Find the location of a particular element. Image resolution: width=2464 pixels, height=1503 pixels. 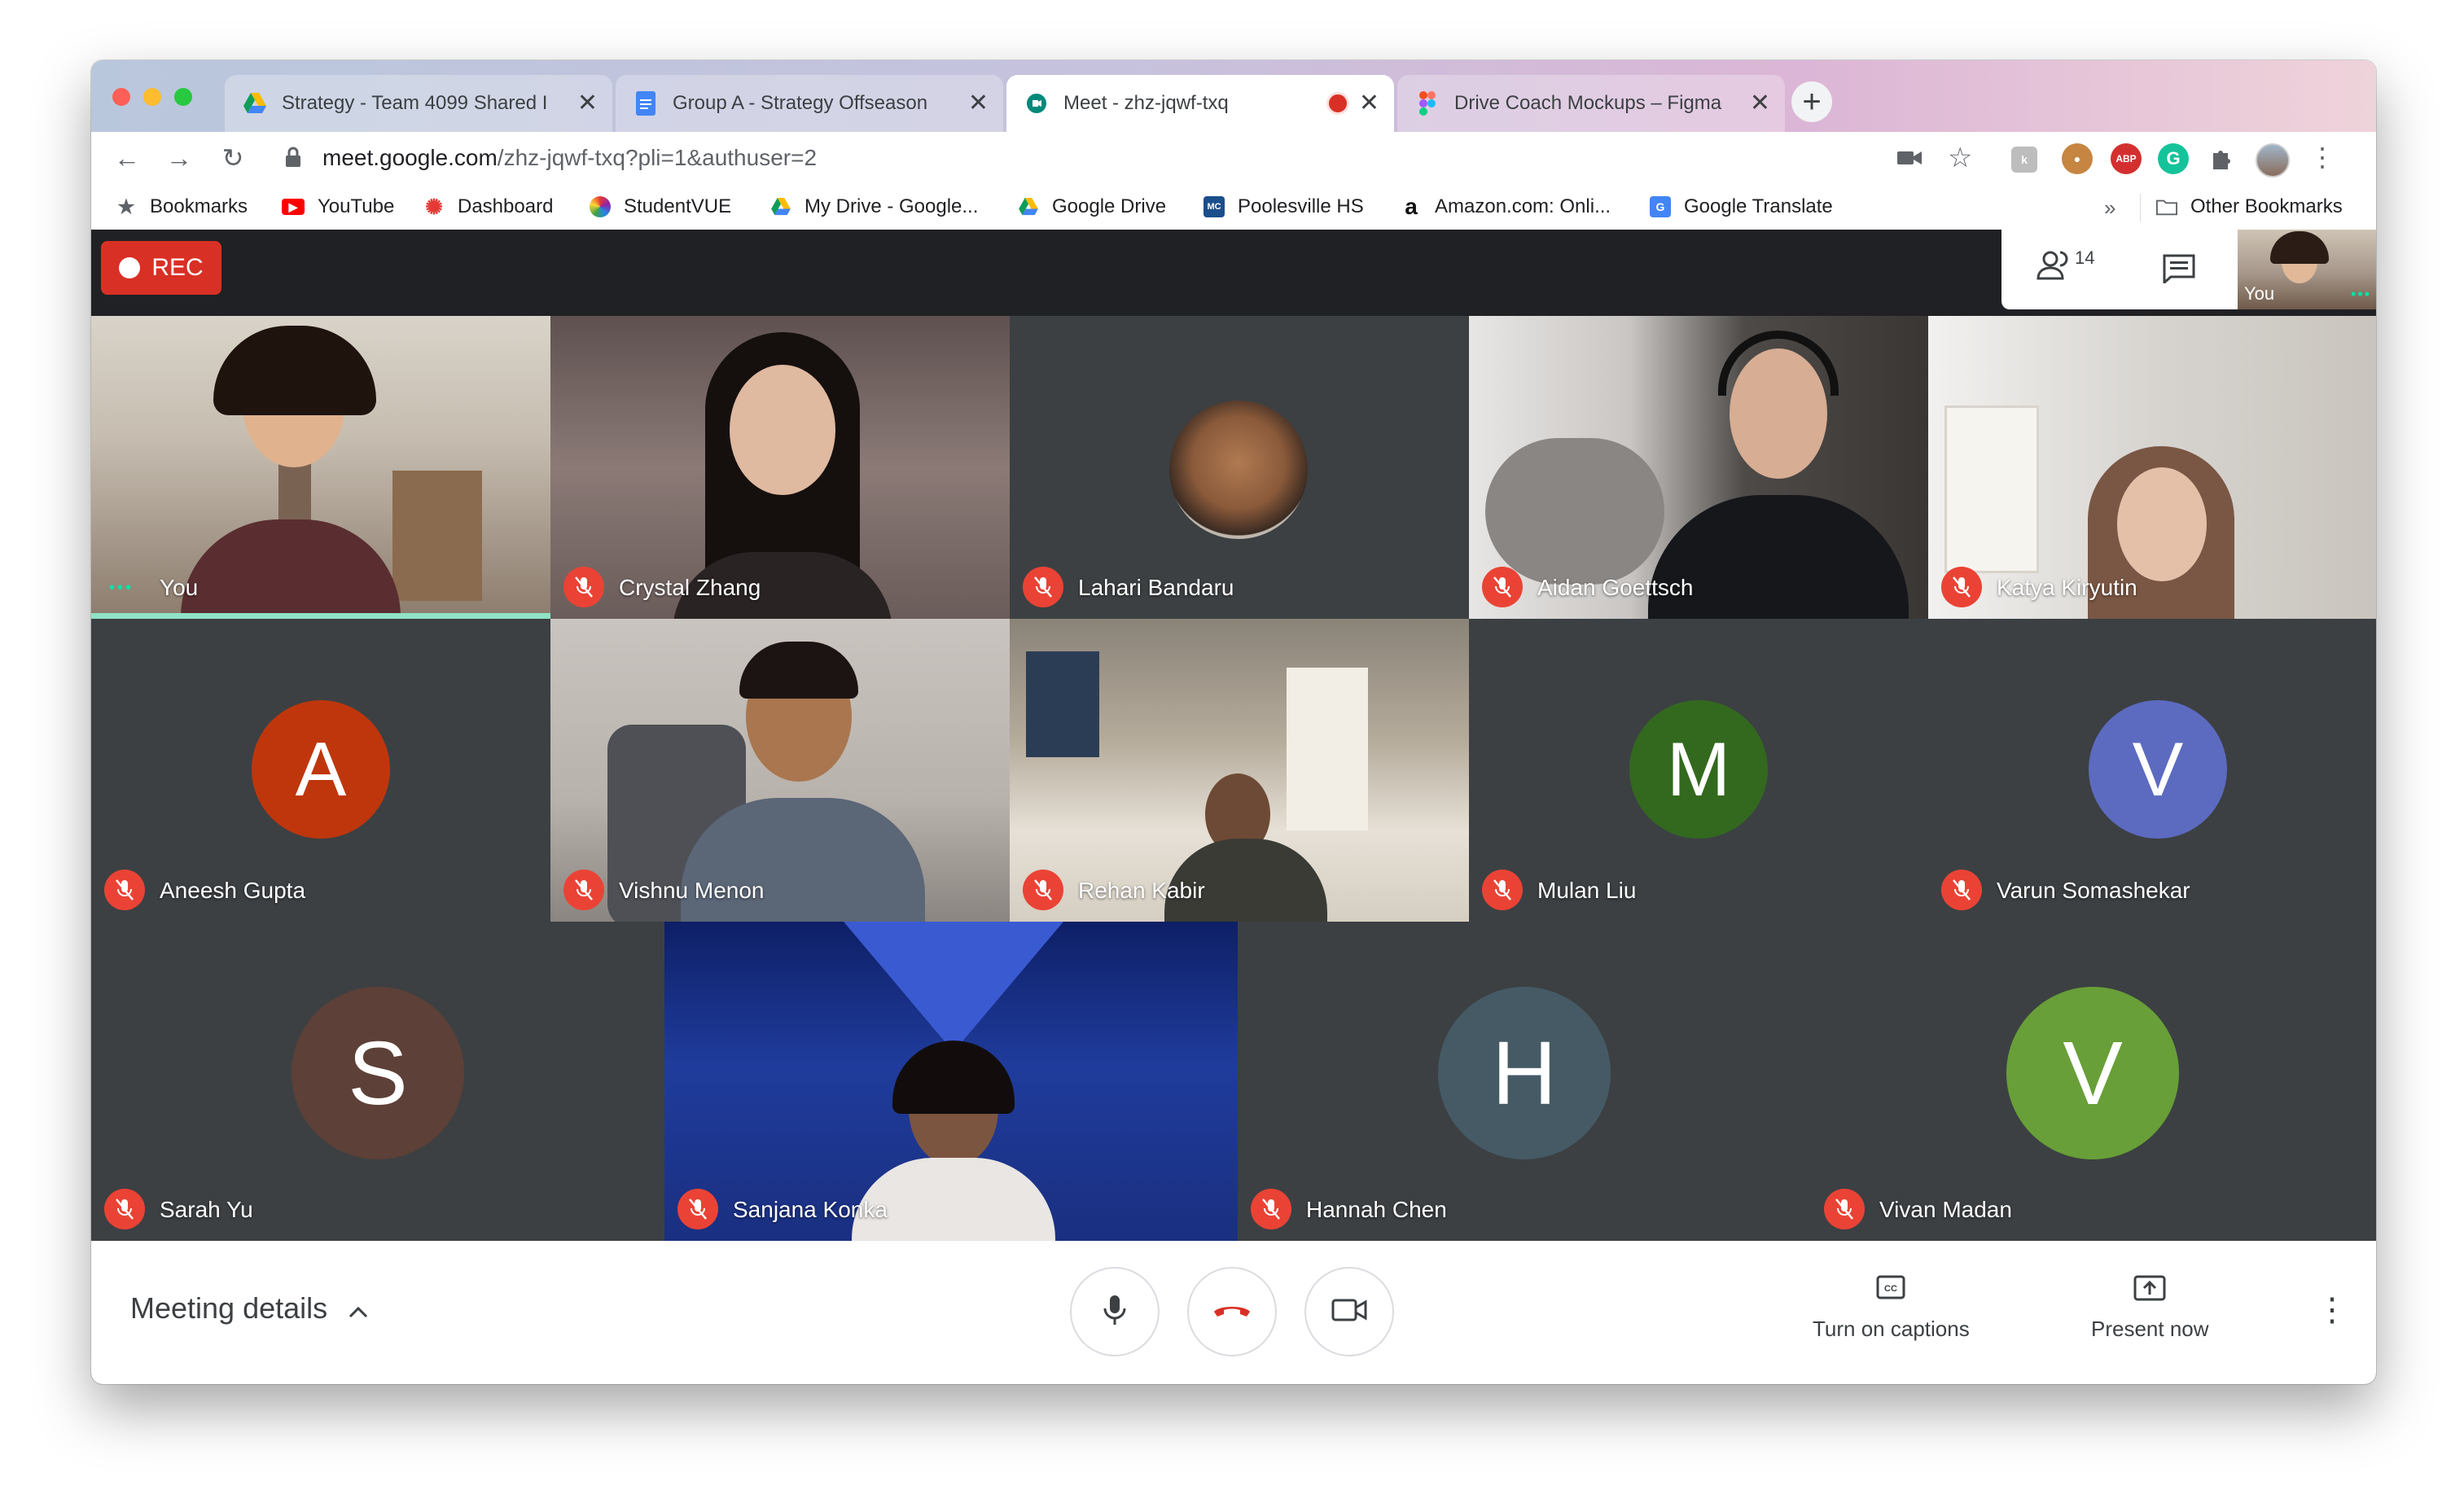

avatar: V is located at coordinates (2092, 1073).